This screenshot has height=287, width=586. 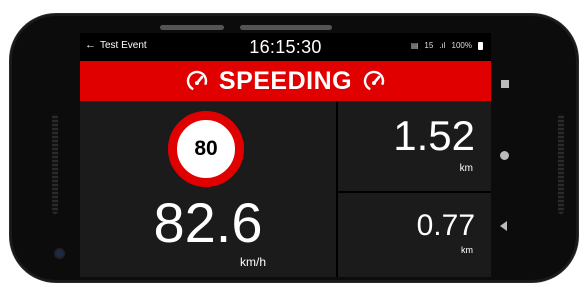 What do you see at coordinates (192, 27) in the screenshot?
I see `volume-button` at bounding box center [192, 27].